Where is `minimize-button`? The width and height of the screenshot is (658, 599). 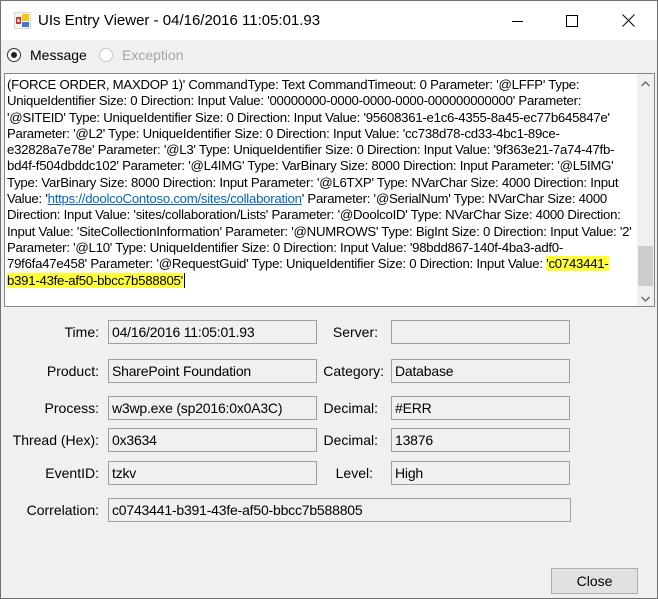
minimize-button is located at coordinates (518, 20).